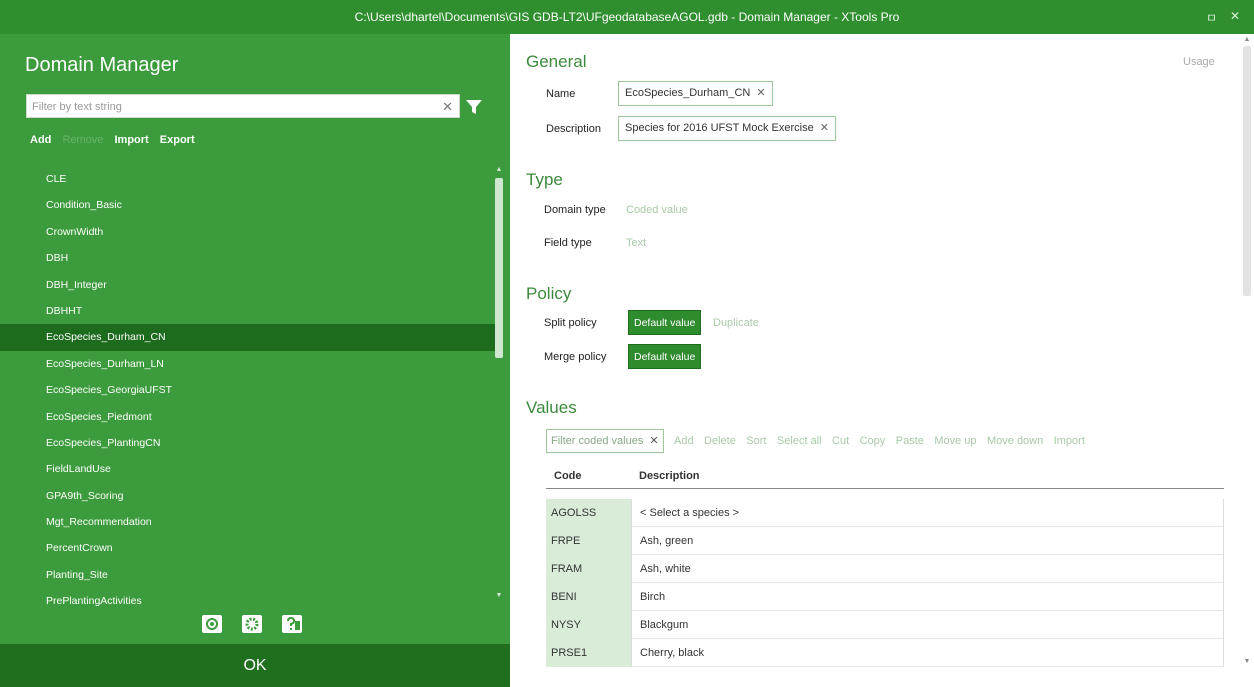 This screenshot has height=687, width=1254. I want to click on usage-link: Usage, so click(1199, 62).